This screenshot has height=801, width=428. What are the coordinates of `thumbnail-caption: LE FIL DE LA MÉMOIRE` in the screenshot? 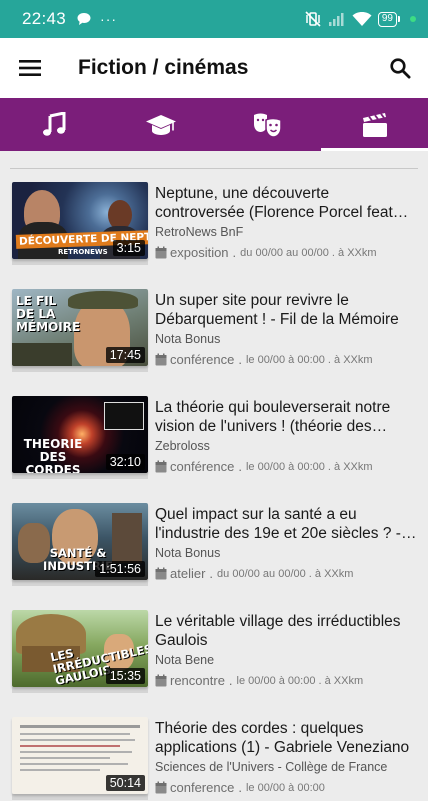 It's located at (48, 314).